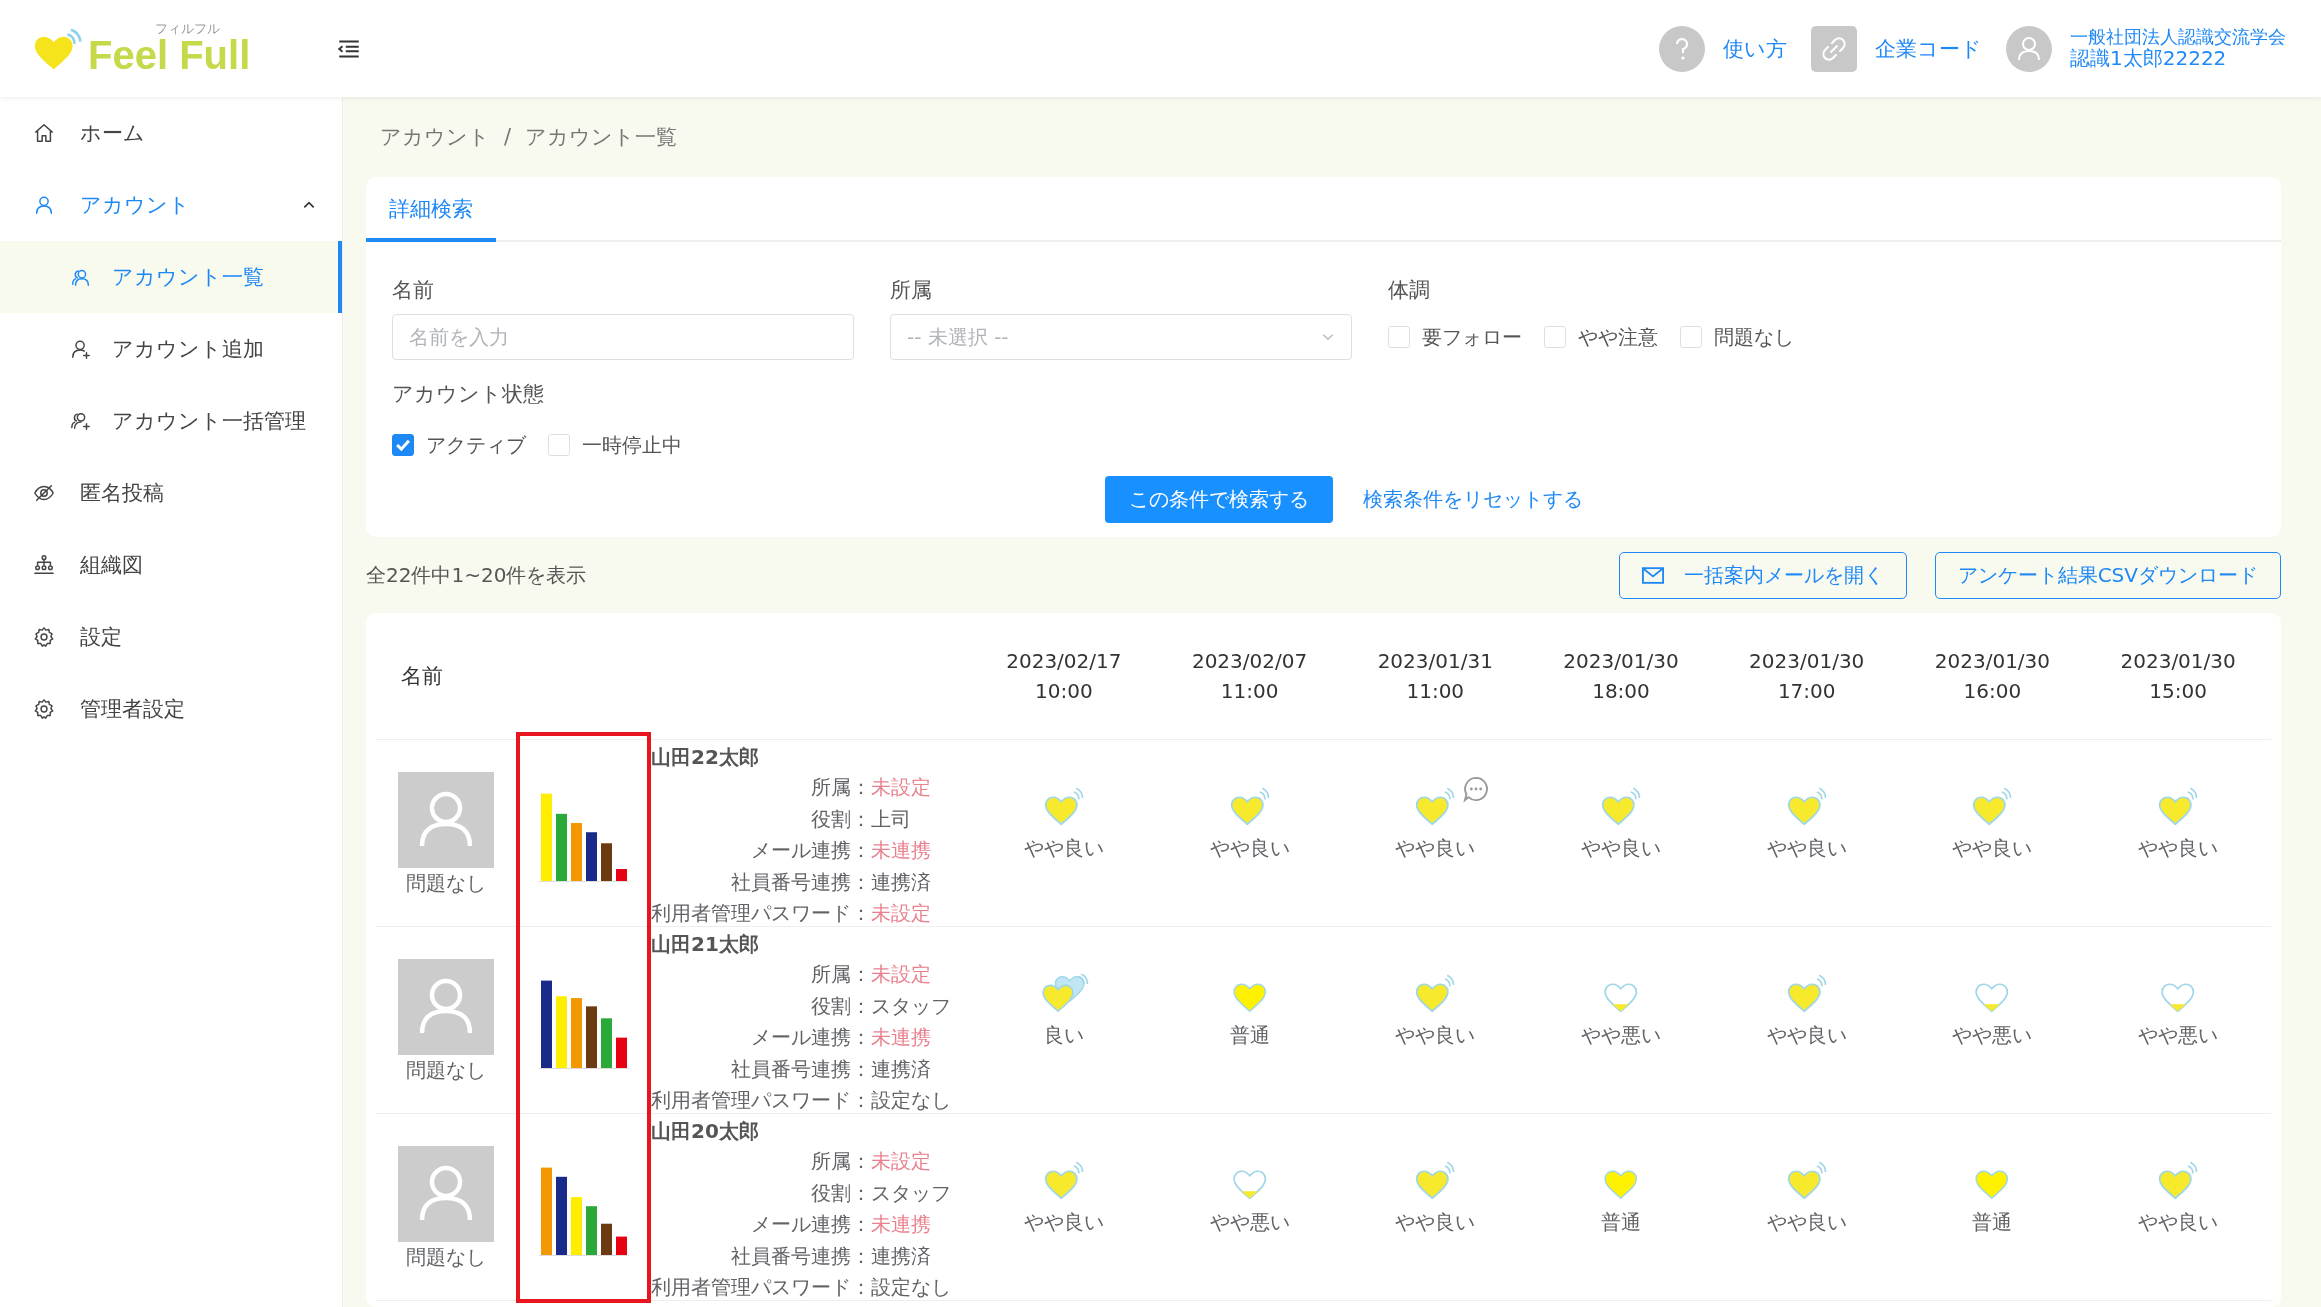 This screenshot has height=1307, width=2321. I want to click on link-icon, so click(1834, 48).